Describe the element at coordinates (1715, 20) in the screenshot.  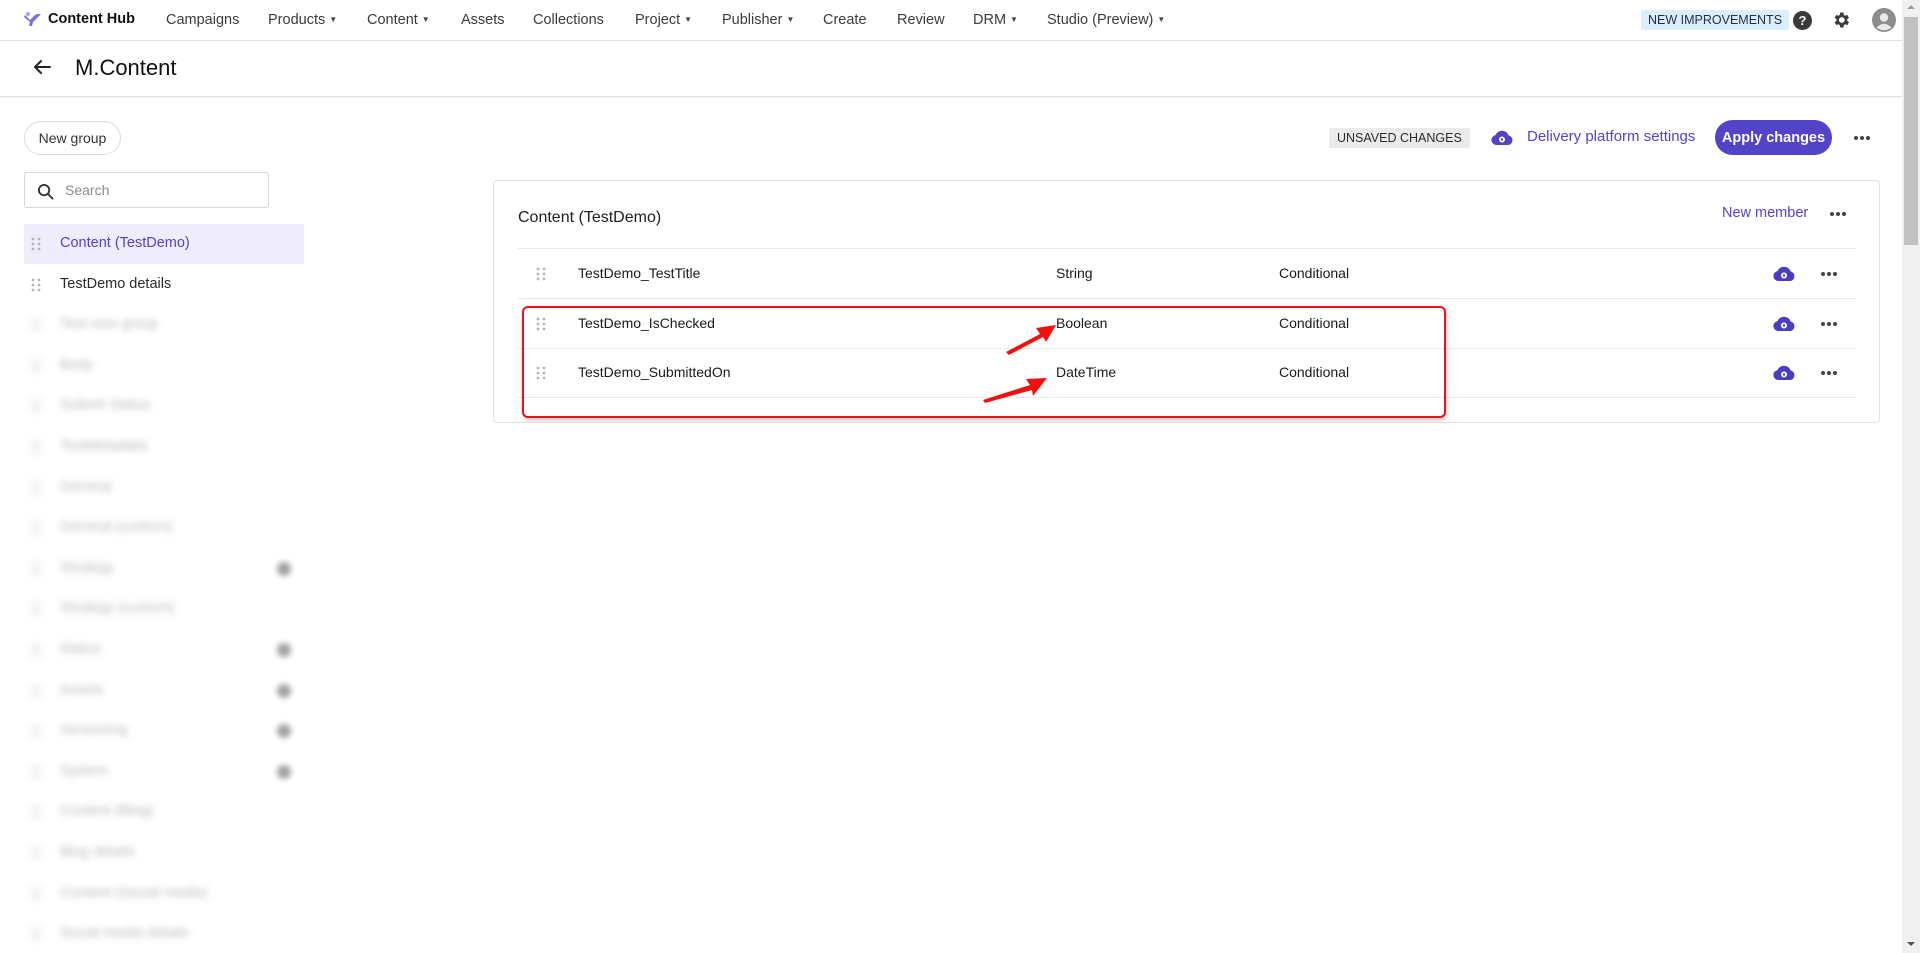
I see `new-improvements-badge: NEW IMPROVEMENTS` at that location.